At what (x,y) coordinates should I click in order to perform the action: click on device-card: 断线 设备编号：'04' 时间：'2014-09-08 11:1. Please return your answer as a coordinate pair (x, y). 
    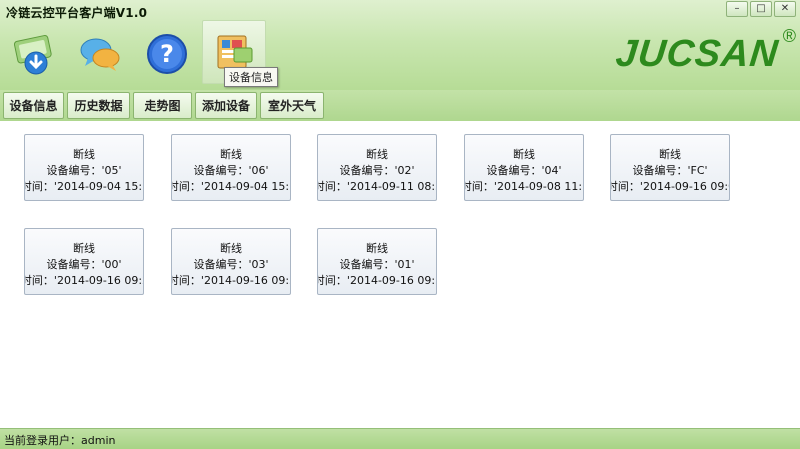
    Looking at the image, I should click on (524, 167).